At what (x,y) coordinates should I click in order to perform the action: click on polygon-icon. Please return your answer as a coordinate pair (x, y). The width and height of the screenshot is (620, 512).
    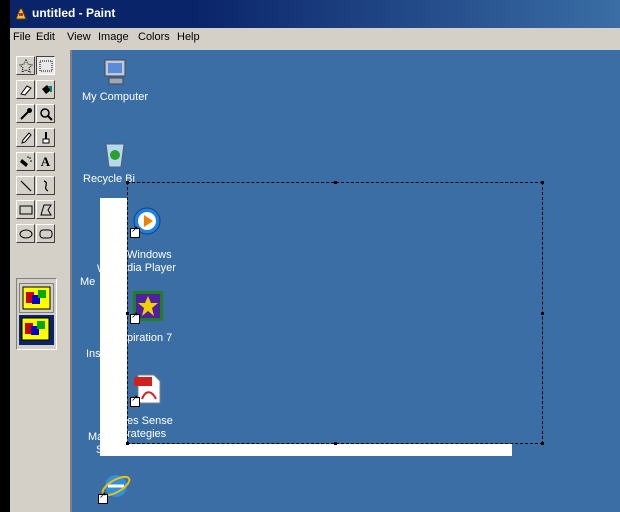
    Looking at the image, I should click on (45, 209).